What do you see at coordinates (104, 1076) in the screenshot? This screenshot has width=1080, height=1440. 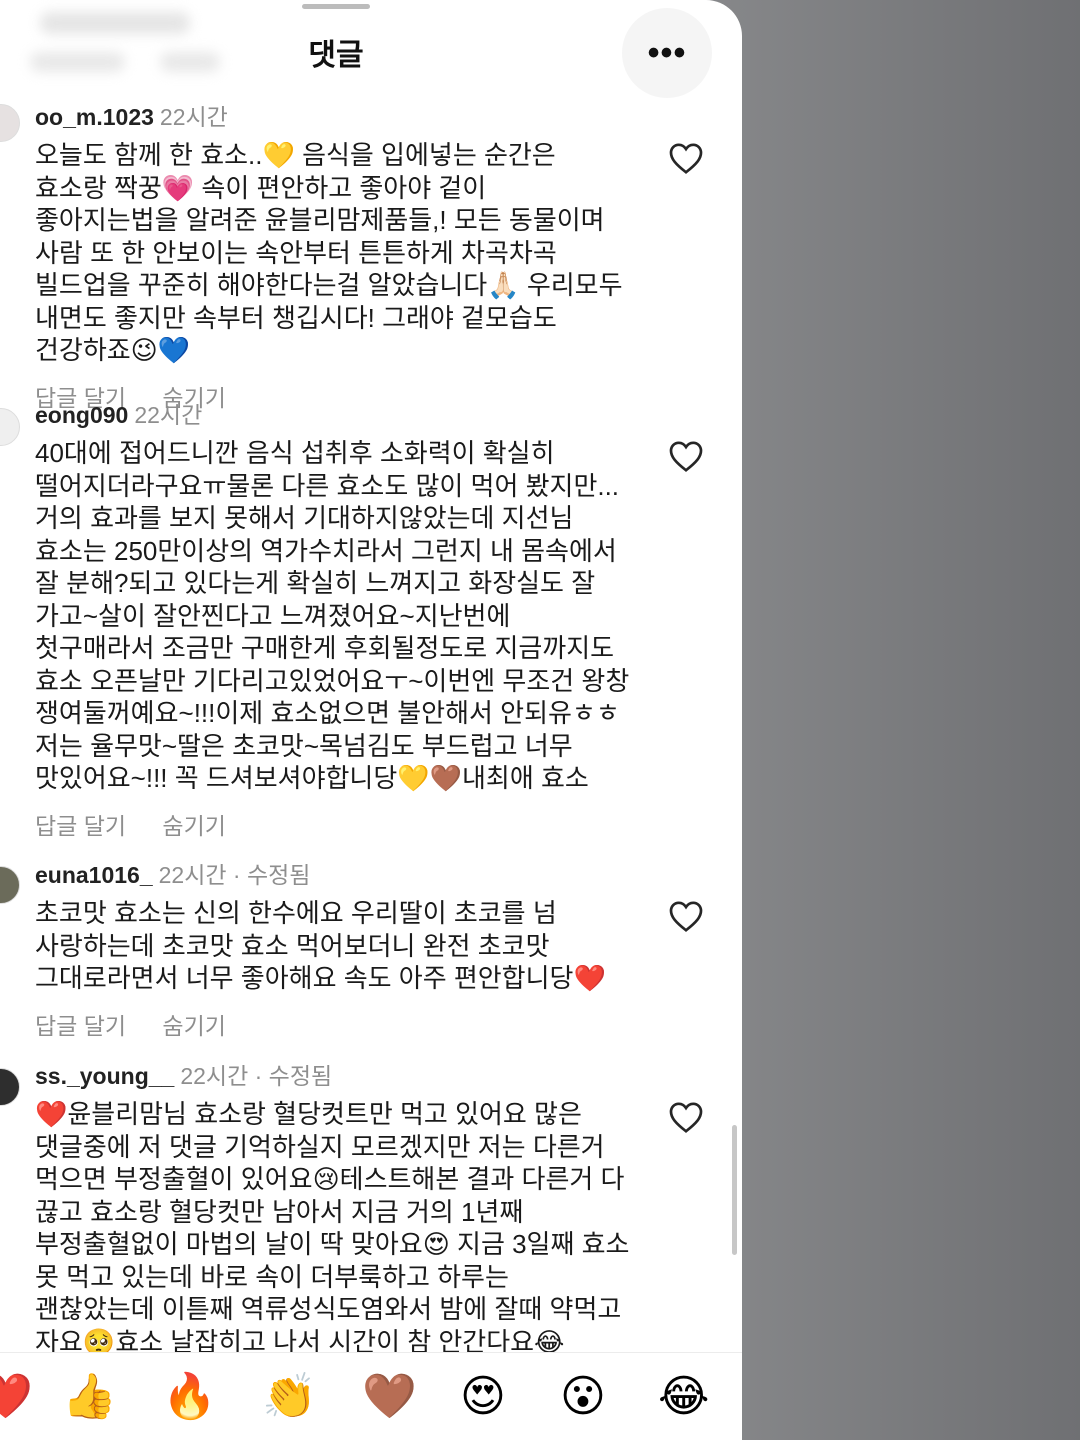 I see `comment-username: ss._young__` at bounding box center [104, 1076].